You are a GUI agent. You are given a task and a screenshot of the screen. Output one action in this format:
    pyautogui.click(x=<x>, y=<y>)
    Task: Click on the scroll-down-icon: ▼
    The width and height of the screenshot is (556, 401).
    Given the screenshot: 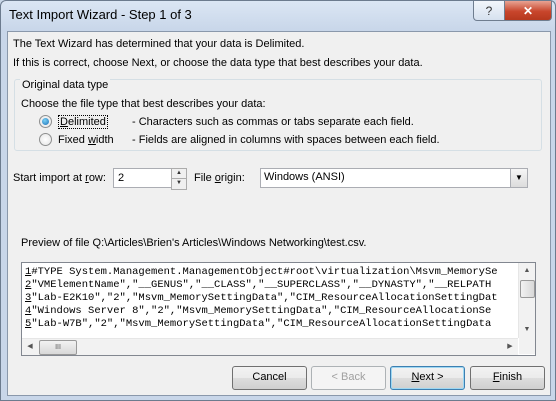 What is the action you would take?
    pyautogui.click(x=527, y=330)
    